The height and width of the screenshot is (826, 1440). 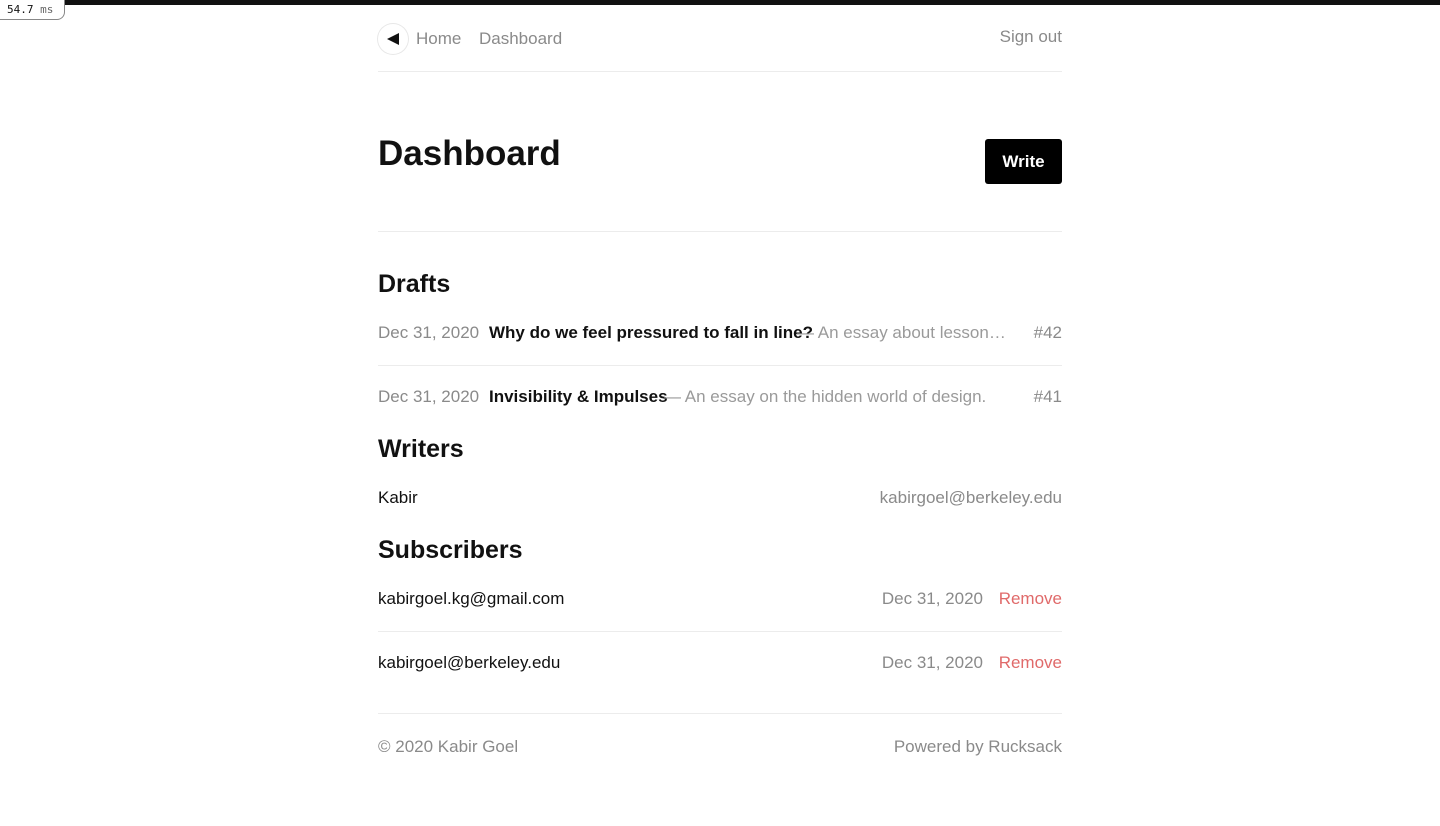 I want to click on powered-by-link: Powered by Rucksack, so click(x=978, y=747).